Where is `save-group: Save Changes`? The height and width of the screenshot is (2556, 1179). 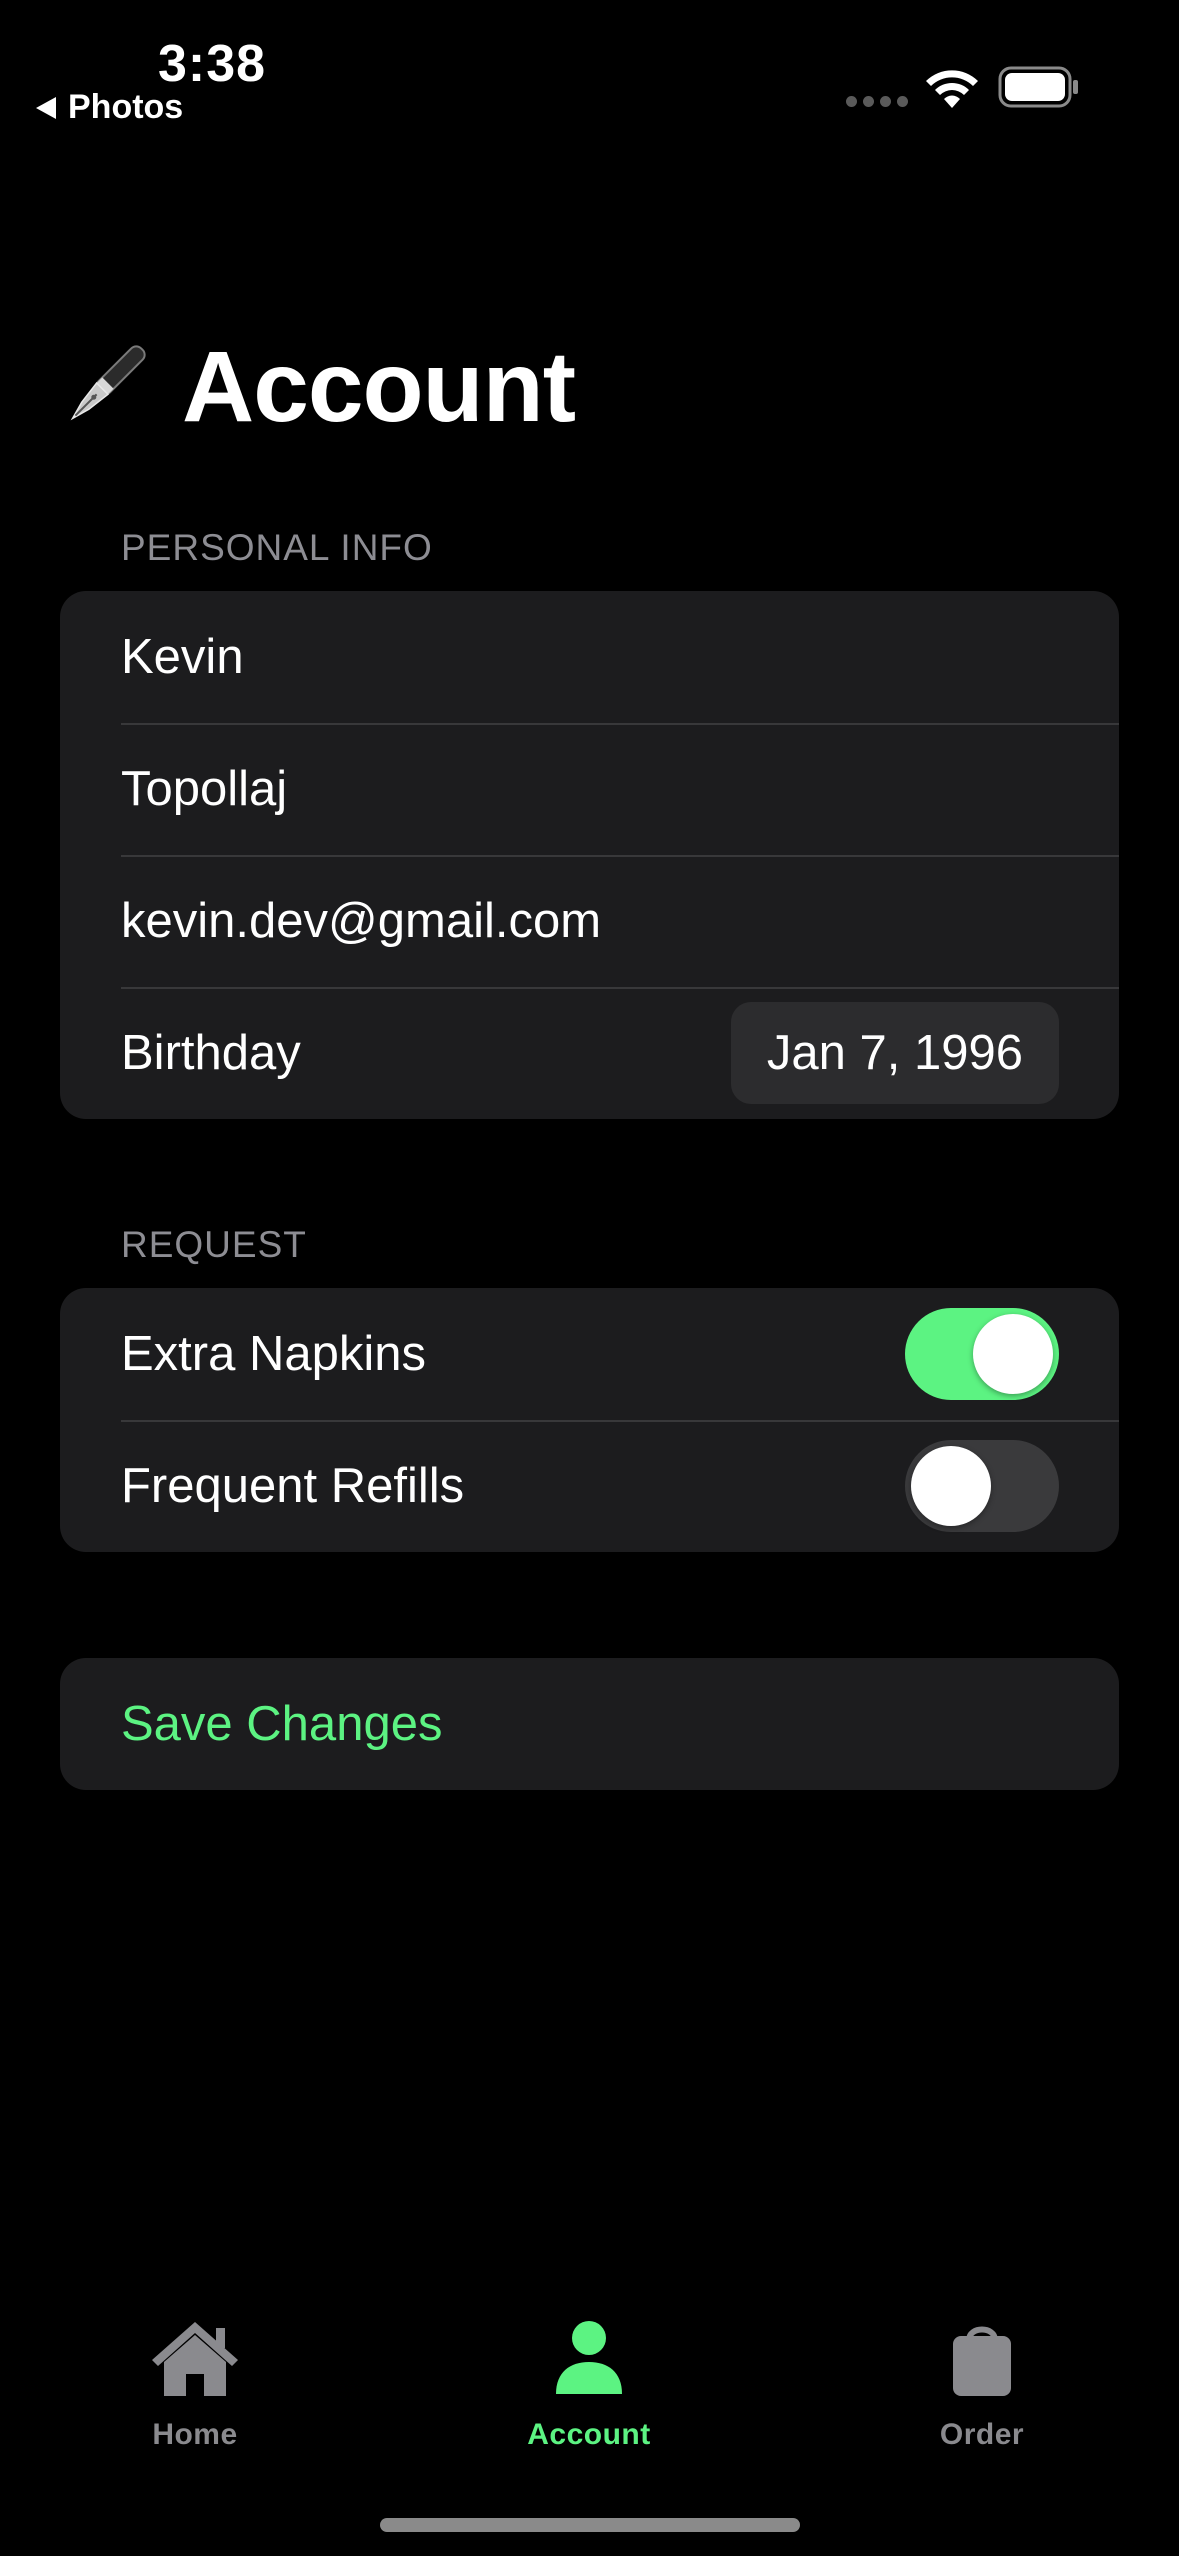 save-group: Save Changes is located at coordinates (589, 1724).